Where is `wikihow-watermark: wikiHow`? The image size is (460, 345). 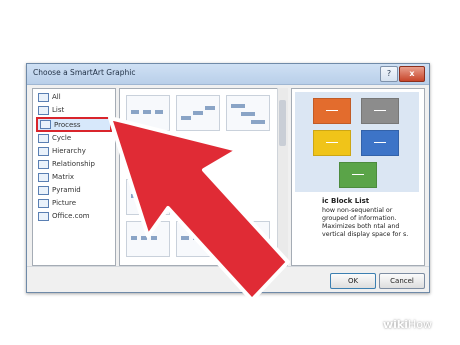
wikihow-watermark: wikiHow is located at coordinates (407, 324).